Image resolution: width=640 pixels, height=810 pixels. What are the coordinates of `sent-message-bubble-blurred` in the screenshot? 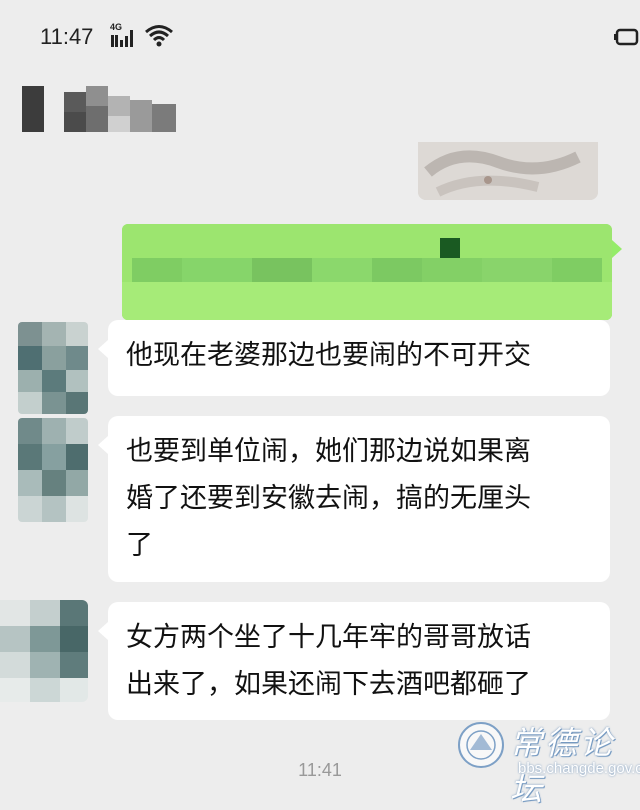 It's located at (367, 272).